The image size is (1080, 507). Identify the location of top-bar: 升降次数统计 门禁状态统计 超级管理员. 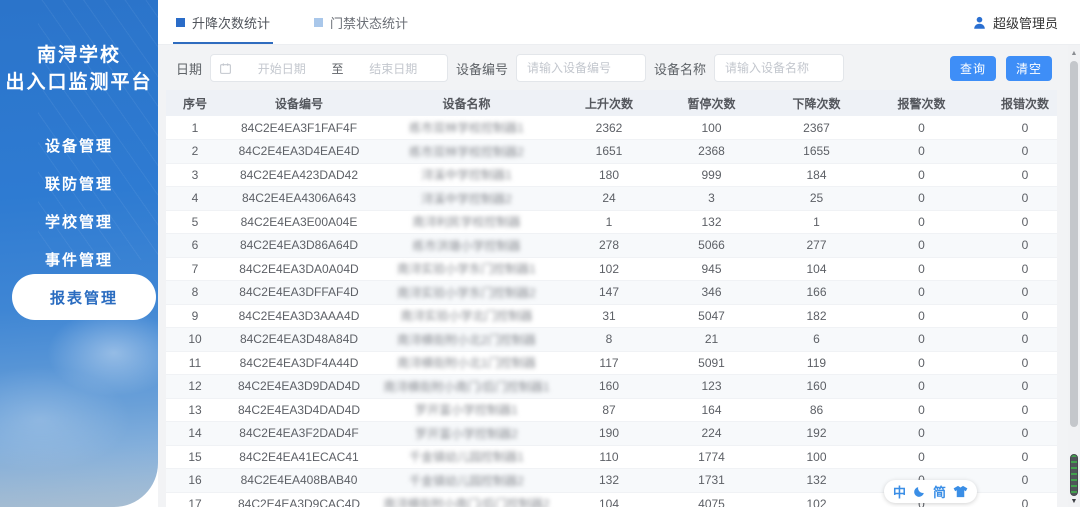
(619, 22).